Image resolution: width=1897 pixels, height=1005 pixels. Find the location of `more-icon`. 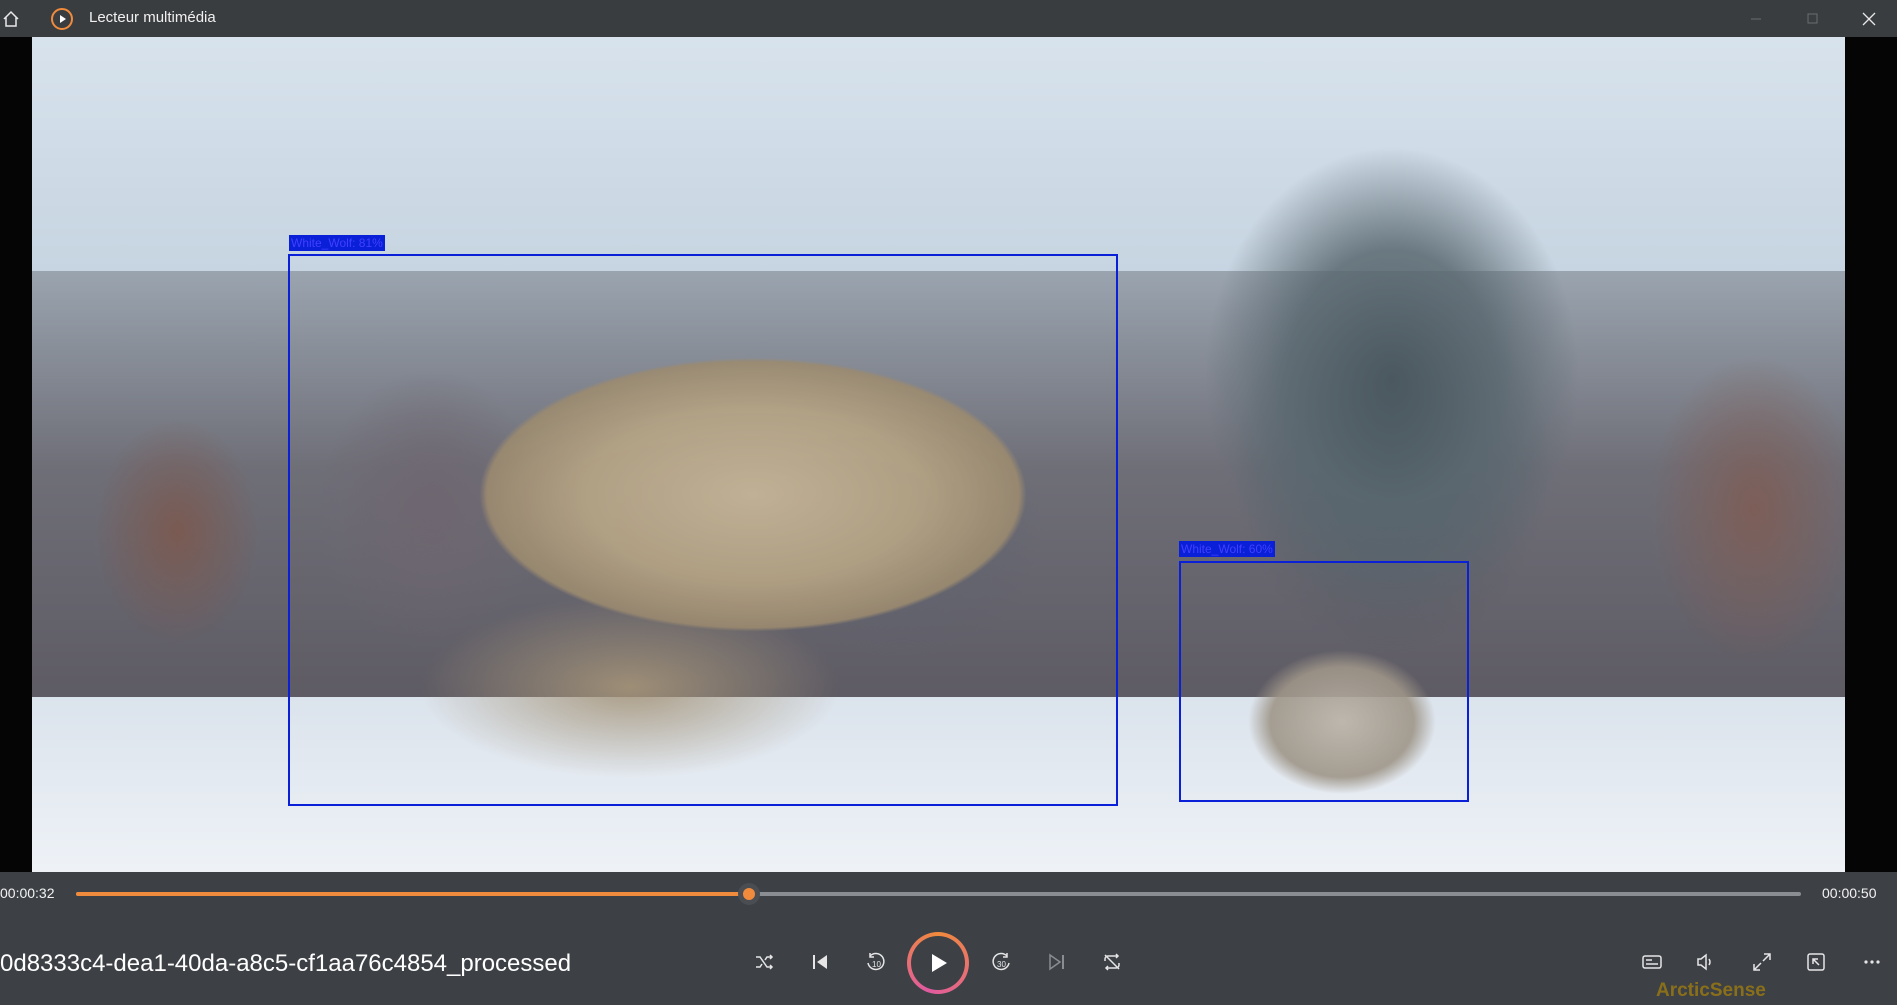

more-icon is located at coordinates (1872, 962).